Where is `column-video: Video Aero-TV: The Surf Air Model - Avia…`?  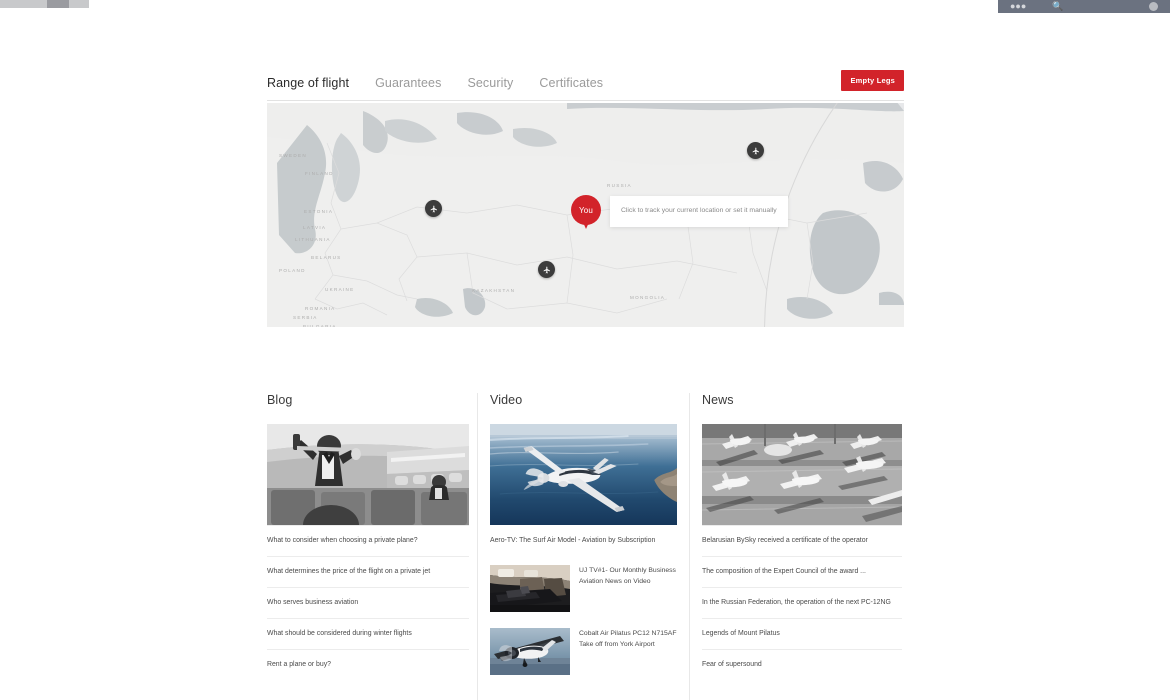 column-video: Video Aero-TV: The Surf Air Model - Avia… is located at coordinates (583, 546).